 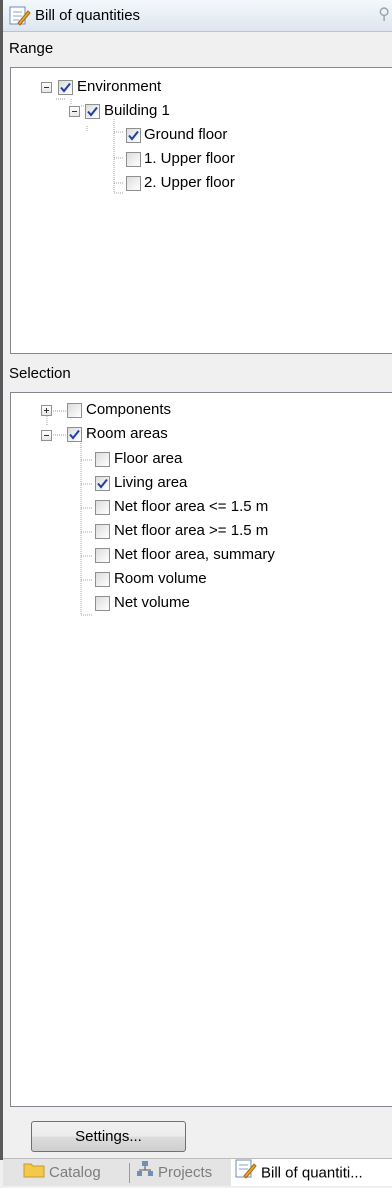 I want to click on upper-floor-2-checkbox, so click(x=133, y=183).